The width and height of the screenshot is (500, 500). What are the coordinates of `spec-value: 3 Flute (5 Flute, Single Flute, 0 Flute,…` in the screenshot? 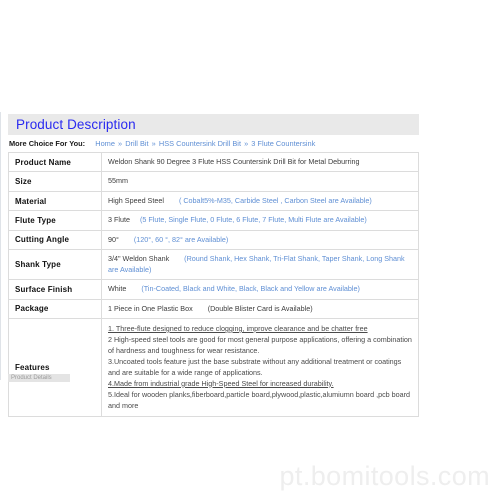 It's located at (260, 220).